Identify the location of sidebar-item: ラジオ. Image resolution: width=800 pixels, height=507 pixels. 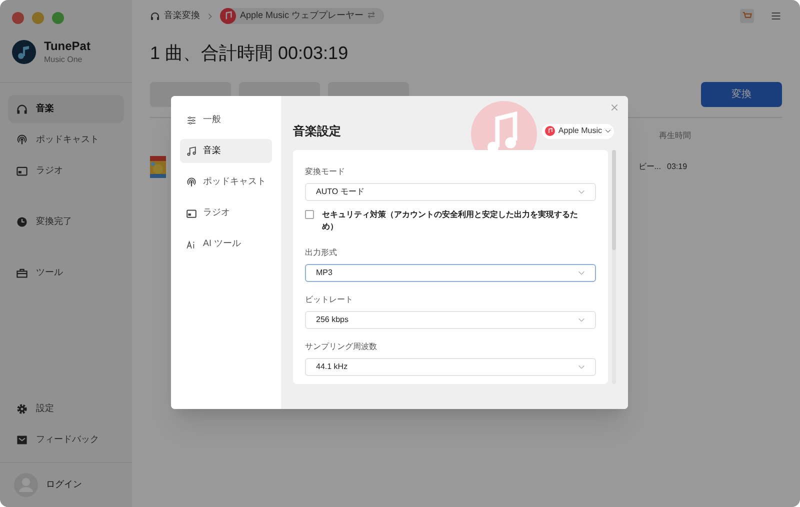
(66, 171).